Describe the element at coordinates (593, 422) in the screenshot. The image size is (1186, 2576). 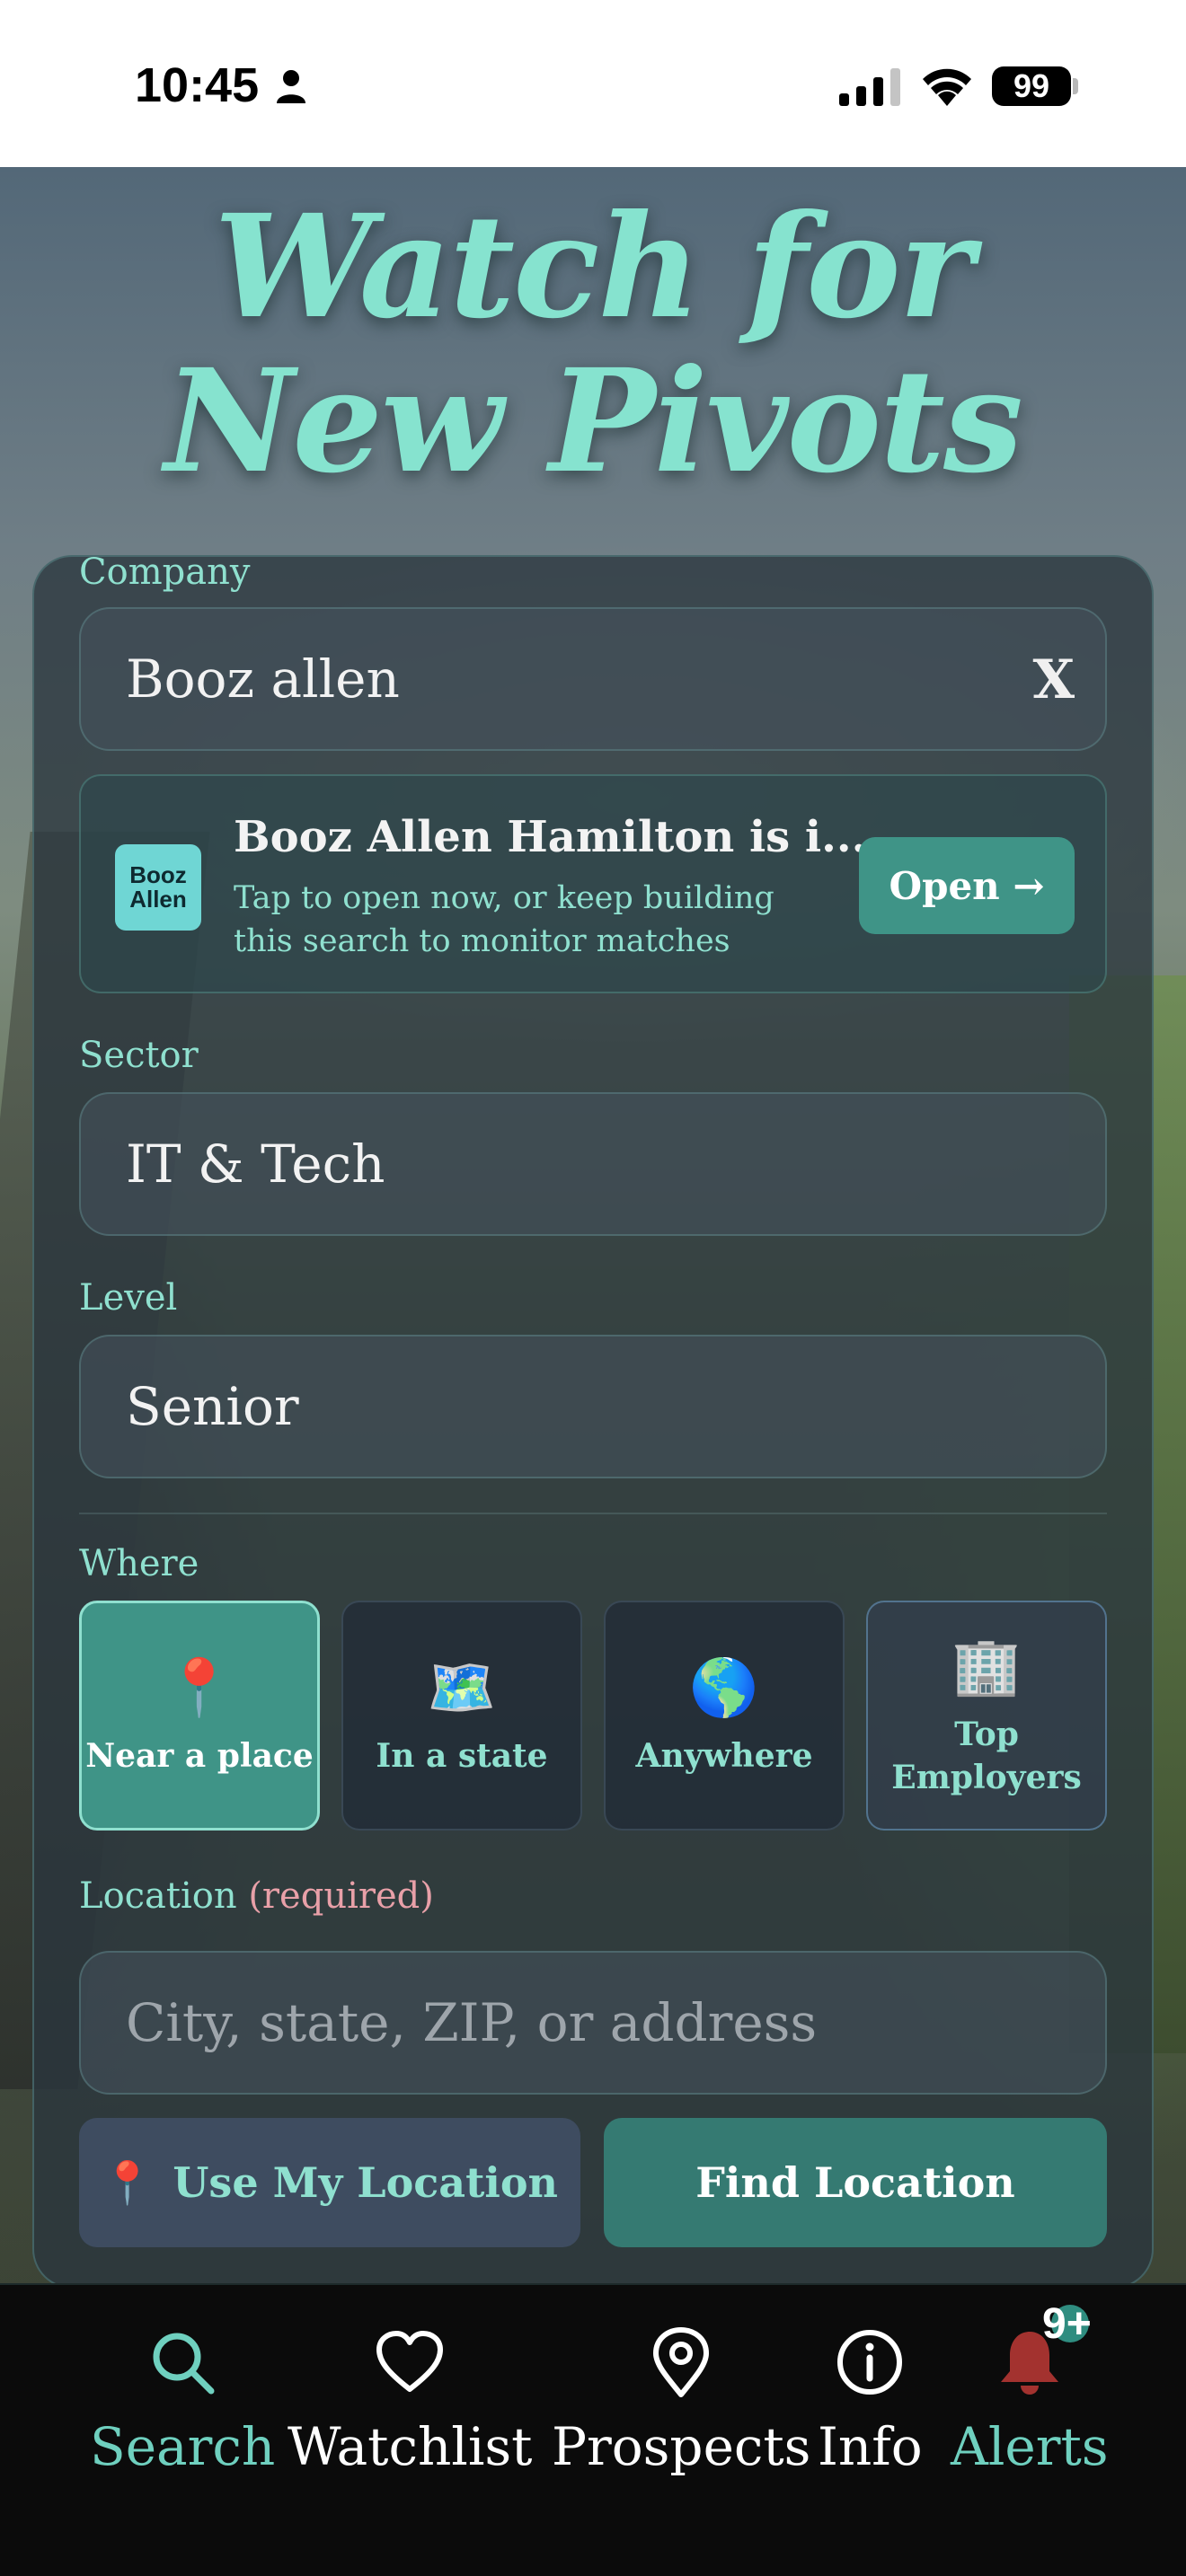
I see `headline-line-2: New Pivots` at that location.